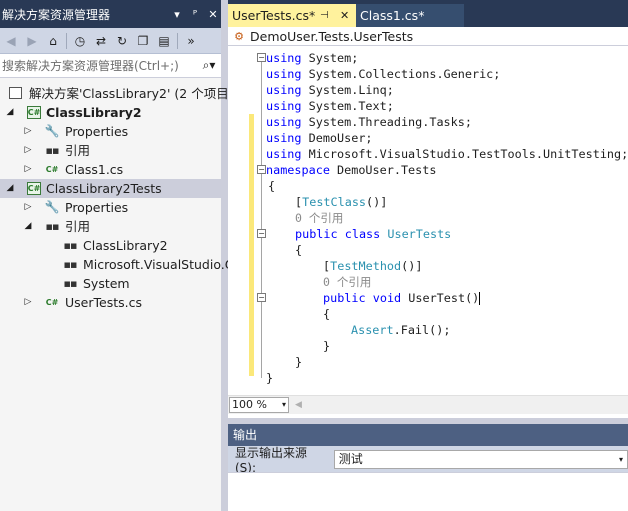  I want to click on type-navigation-dropdown: ⚙ DemoUser.Tests.UserTests, so click(428, 36).